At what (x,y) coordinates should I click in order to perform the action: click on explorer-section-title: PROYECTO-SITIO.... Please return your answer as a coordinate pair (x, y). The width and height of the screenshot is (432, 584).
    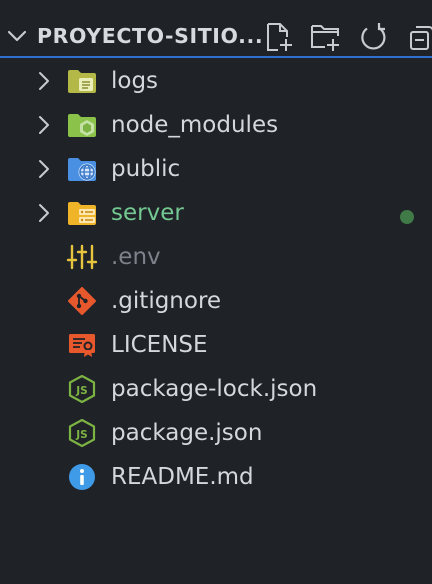
    Looking at the image, I should click on (150, 36).